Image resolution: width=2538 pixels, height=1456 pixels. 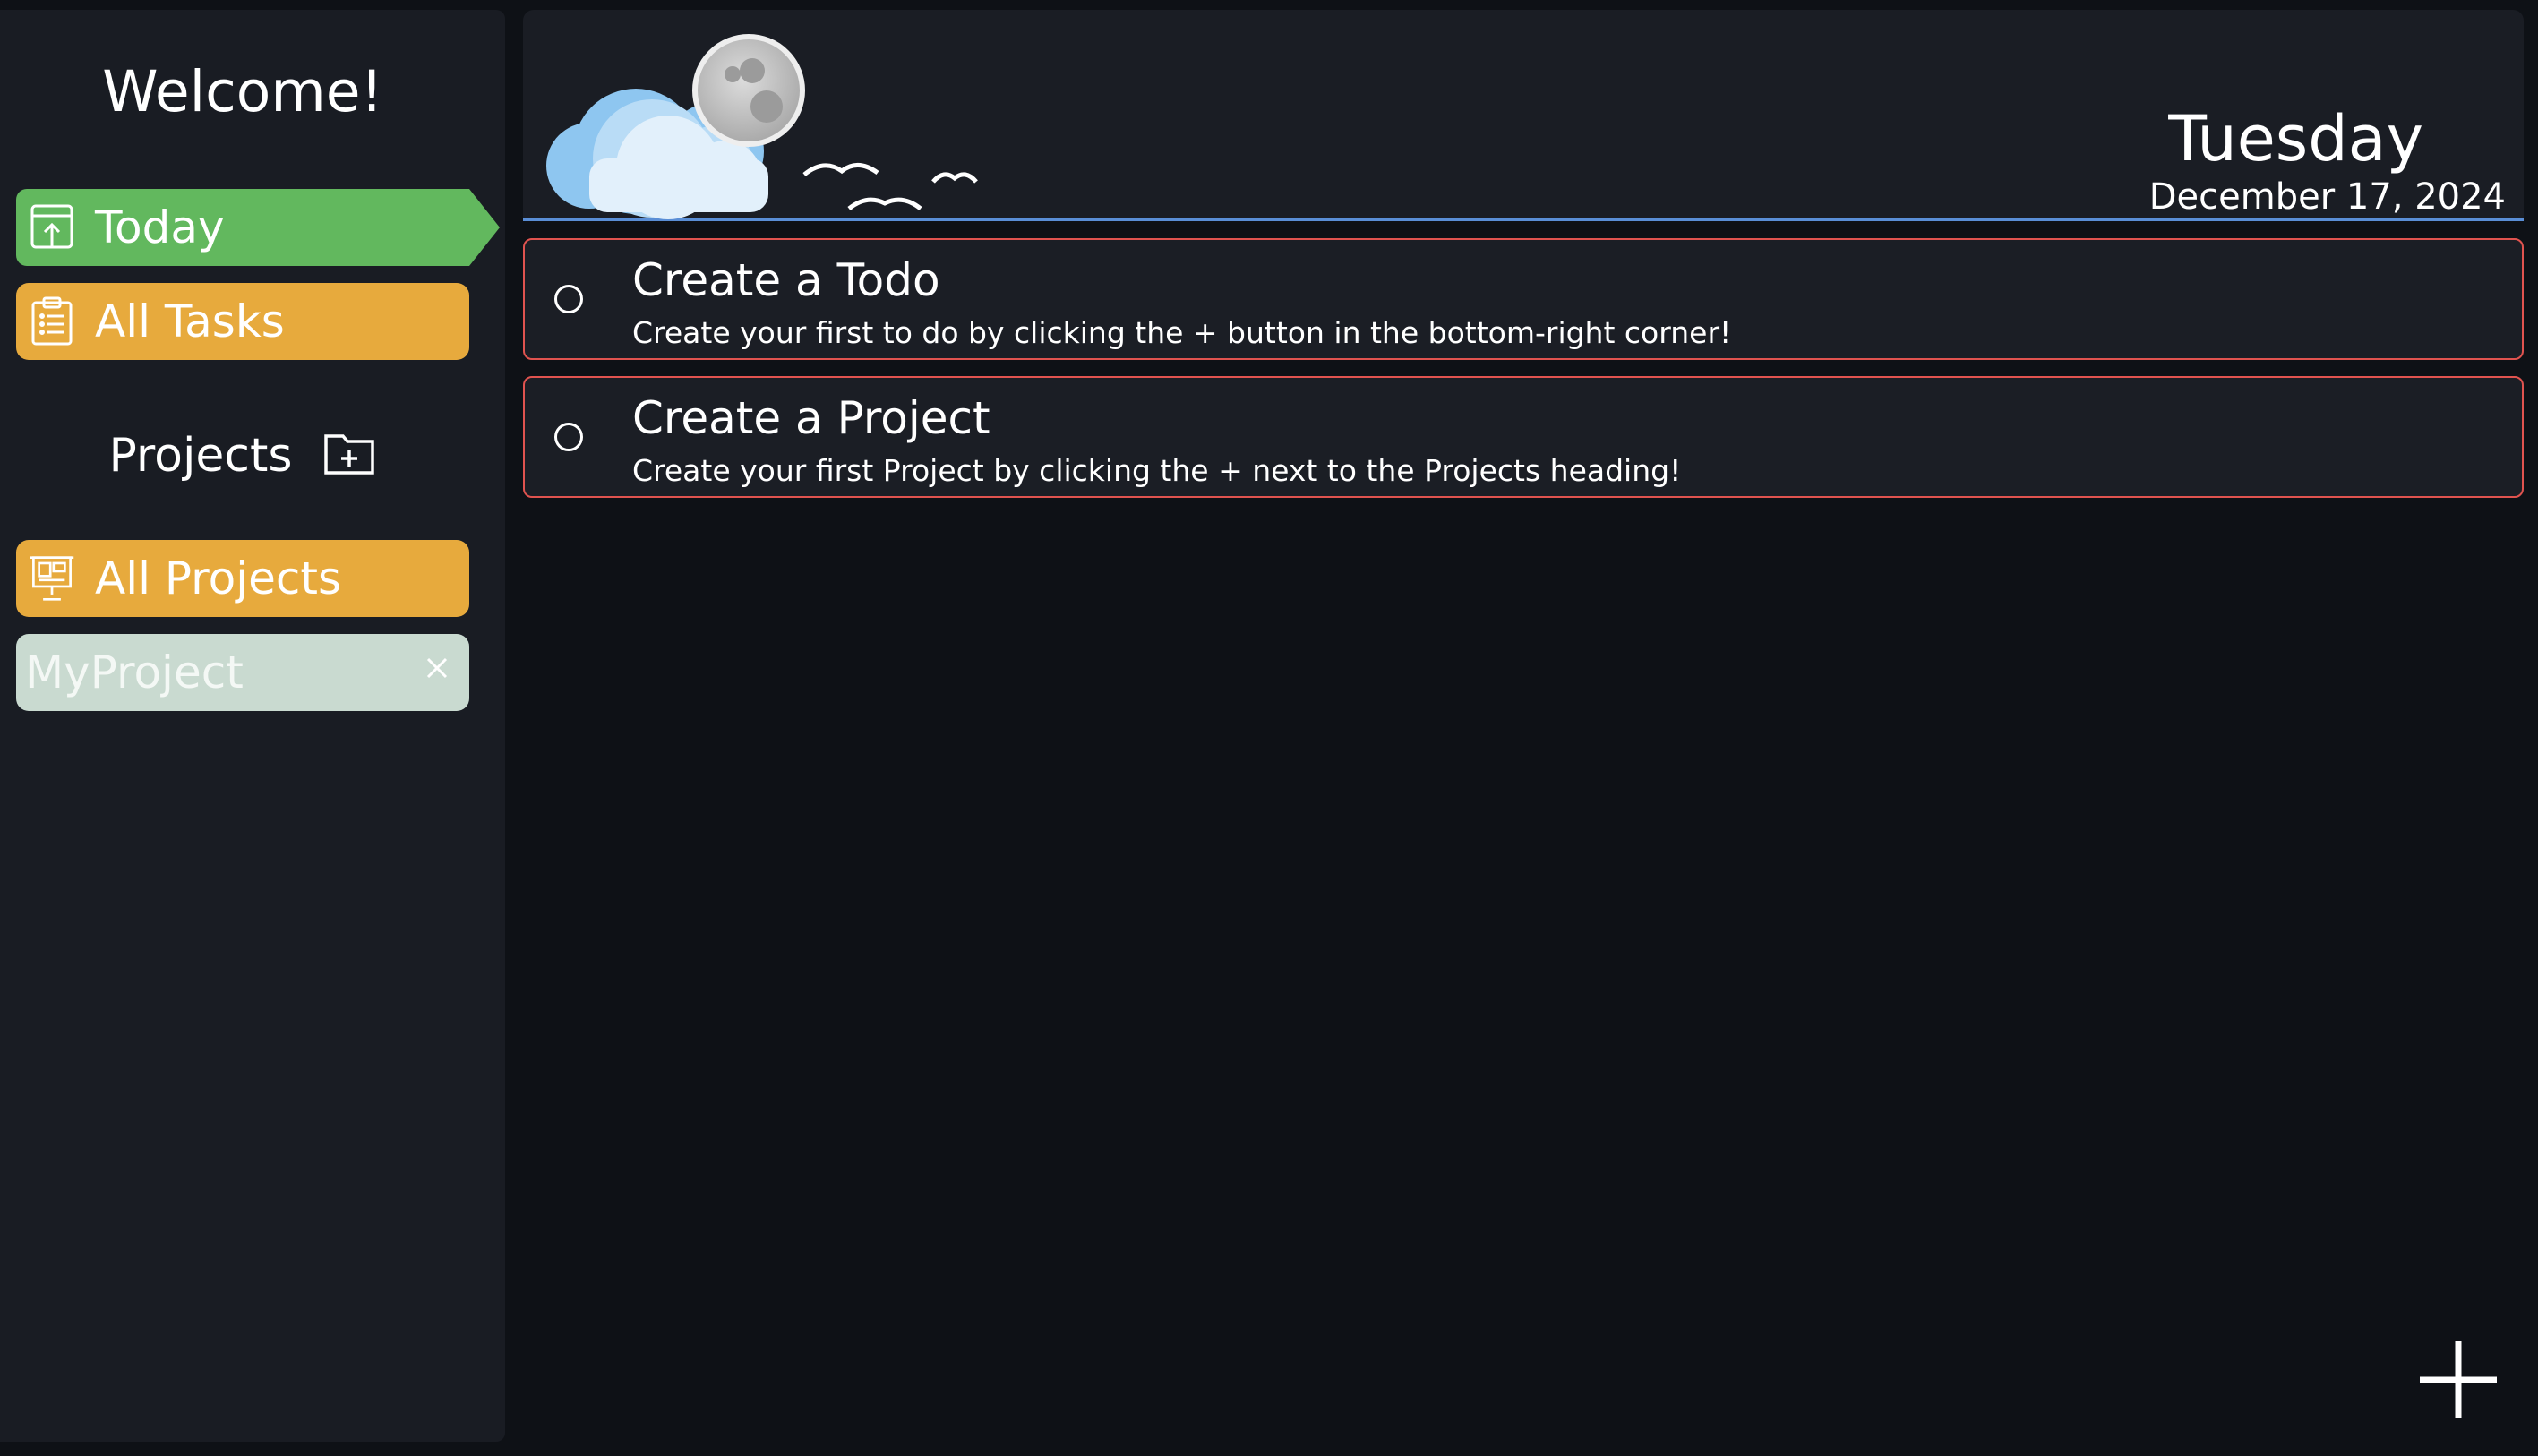 I want to click on project-item: MyProject, so click(x=242, y=672).